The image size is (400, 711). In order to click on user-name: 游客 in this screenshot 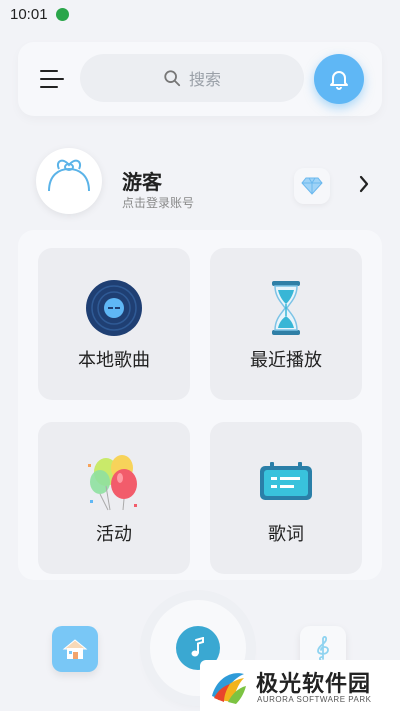, I will do `click(142, 182)`.